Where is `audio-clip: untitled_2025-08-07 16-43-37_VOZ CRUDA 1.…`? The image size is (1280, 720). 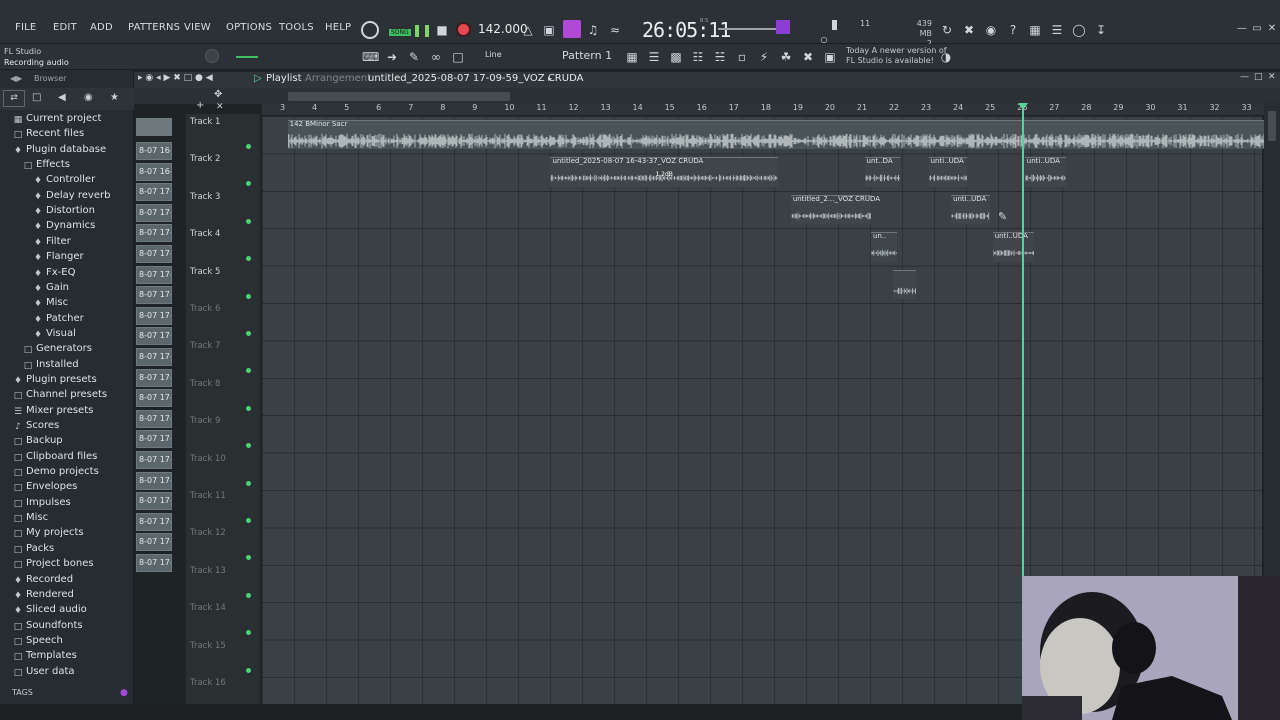
audio-clip: untitled_2025-08-07 16-43-37_VOZ CRUDA 1.… is located at coordinates (664, 172).